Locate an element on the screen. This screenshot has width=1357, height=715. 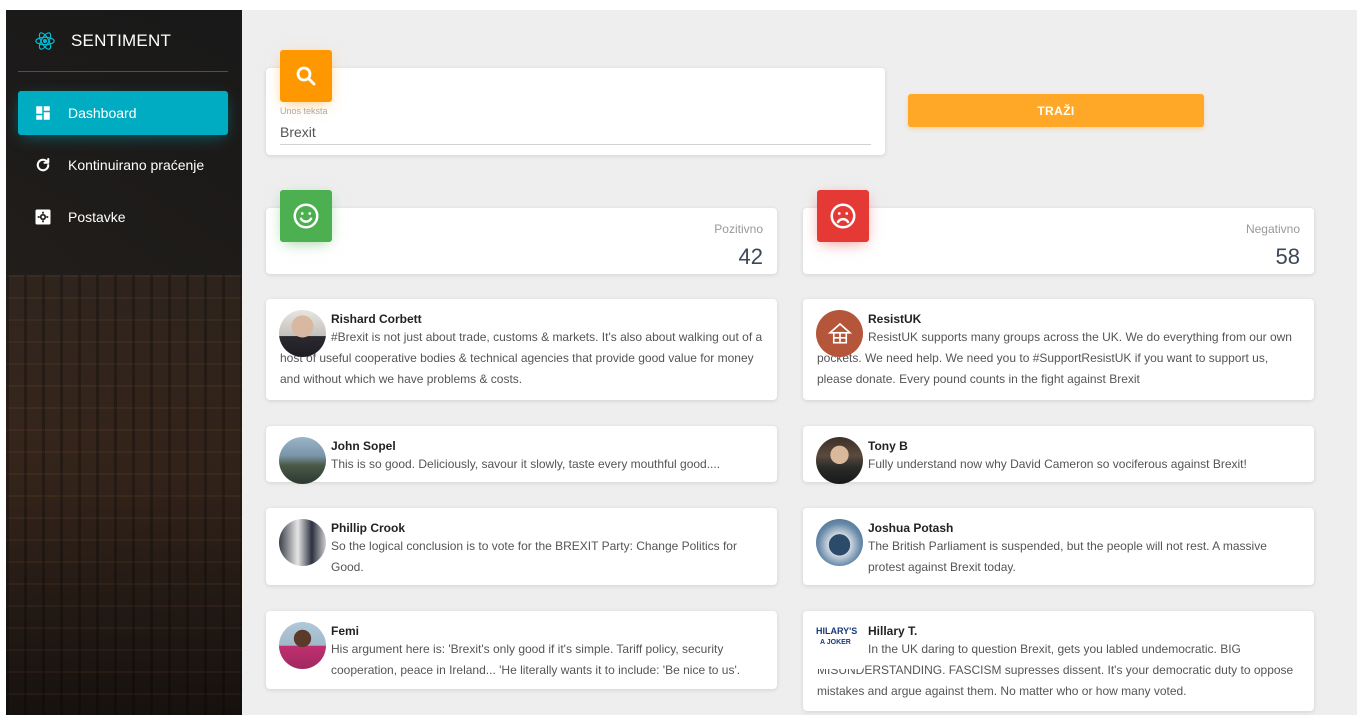
resistuk-logo is located at coordinates (839, 333).